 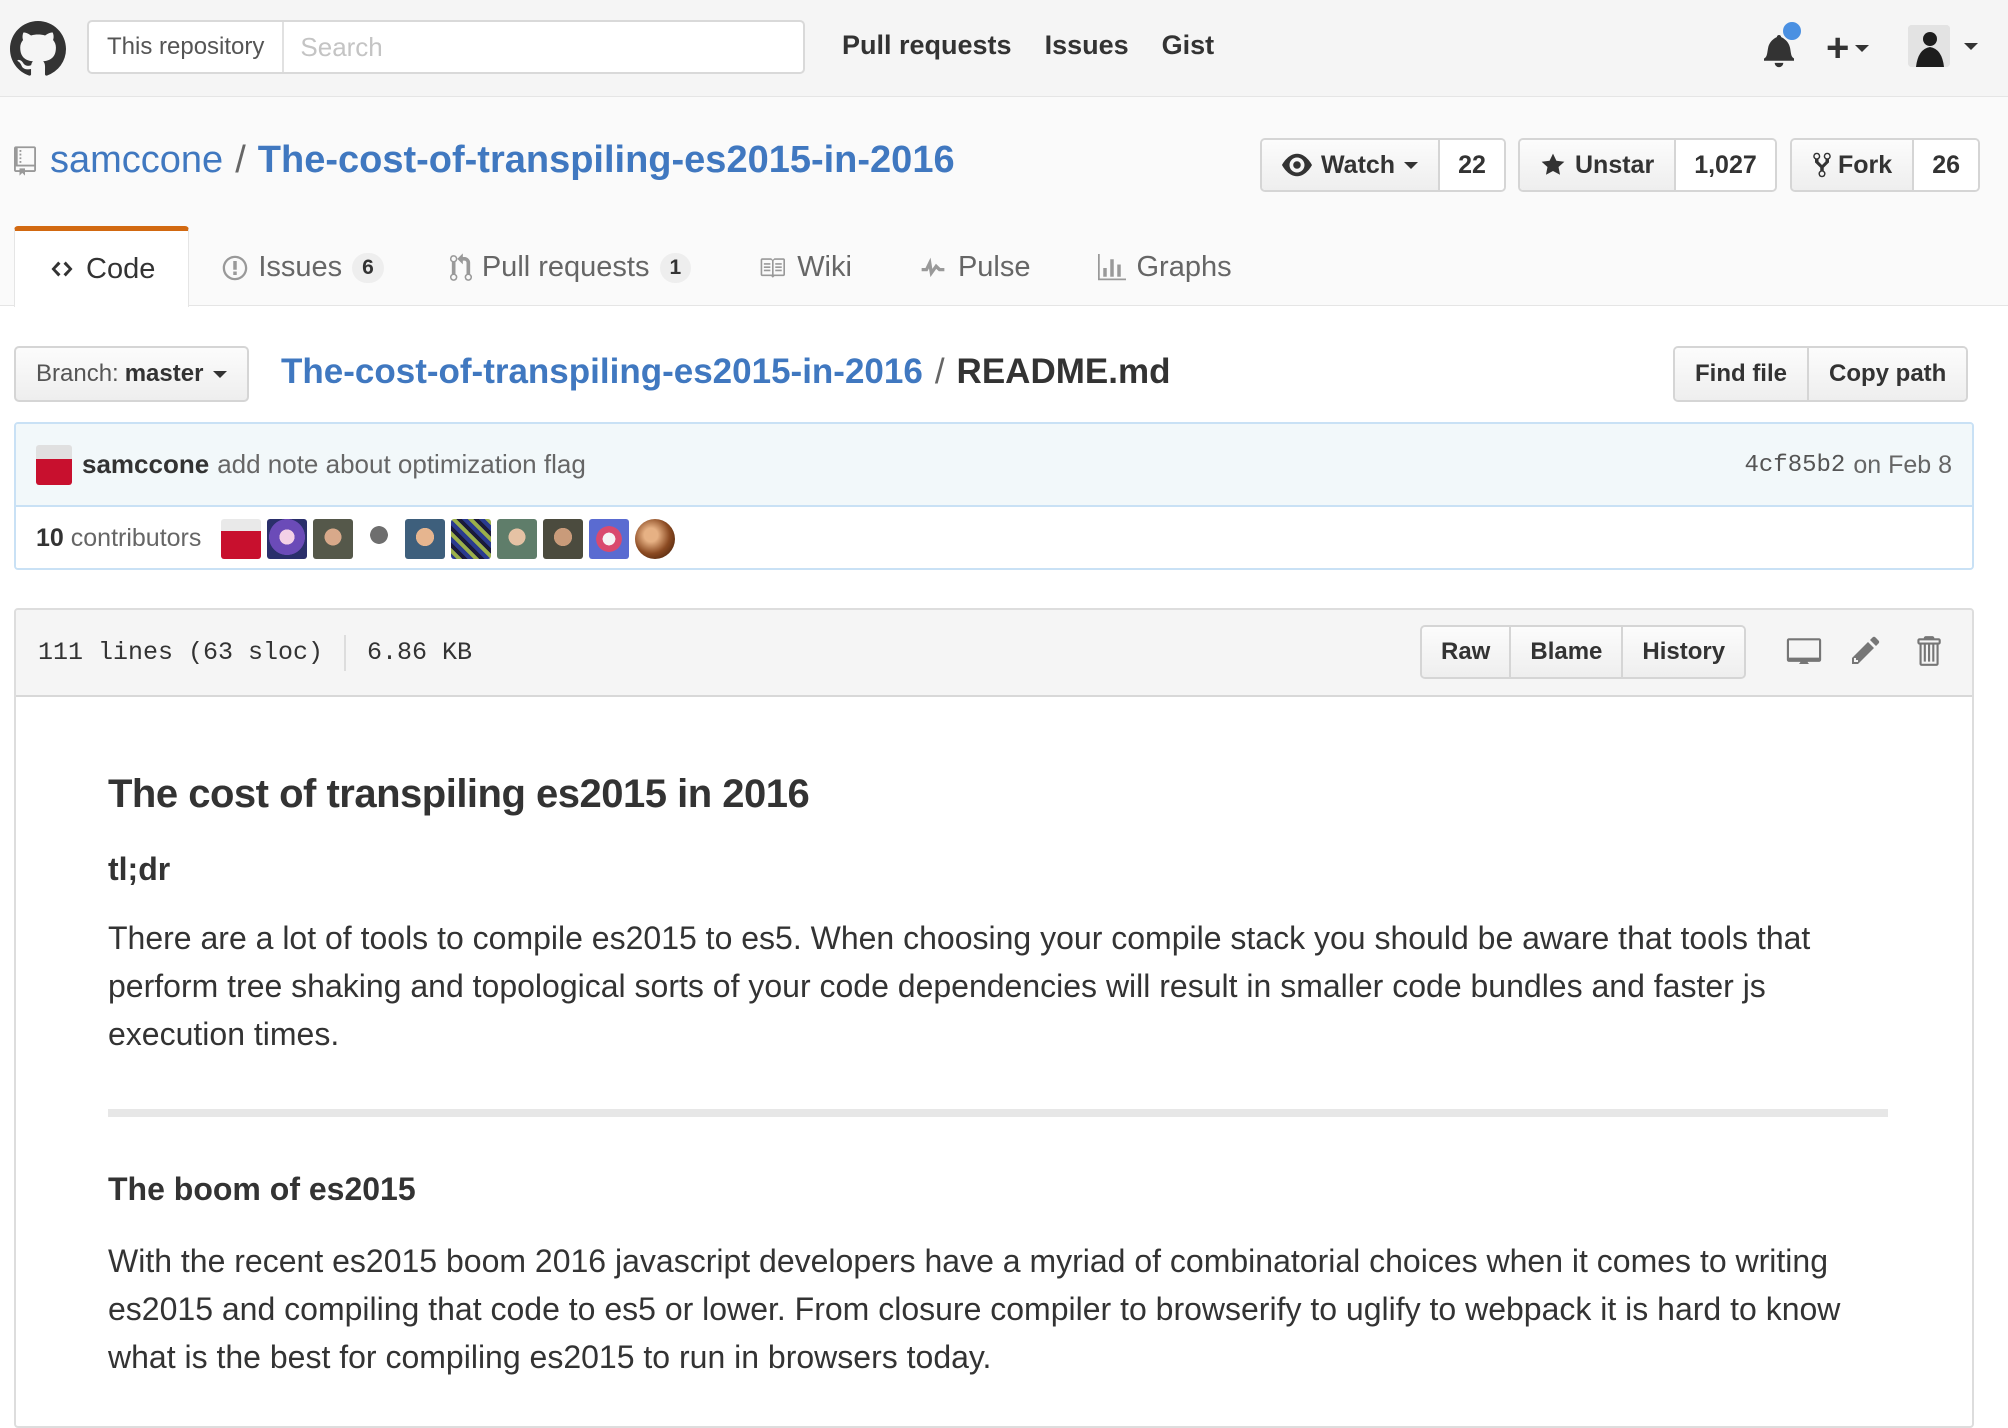 I want to click on pulse-icon, so click(x=933, y=268).